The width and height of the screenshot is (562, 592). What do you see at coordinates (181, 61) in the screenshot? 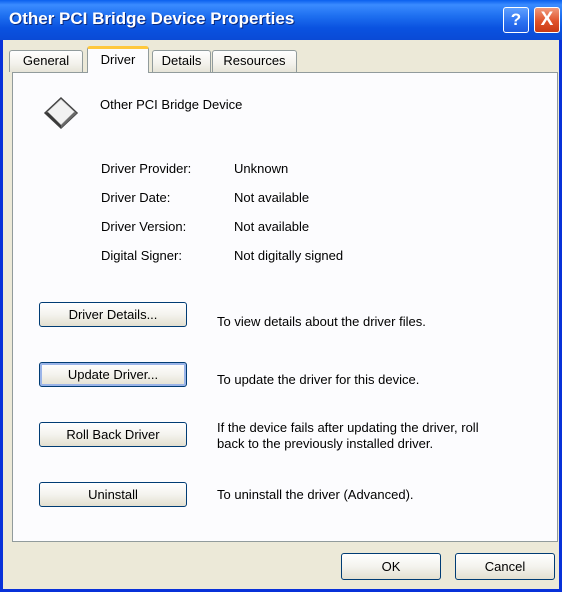
I see `tab-details: Details` at bounding box center [181, 61].